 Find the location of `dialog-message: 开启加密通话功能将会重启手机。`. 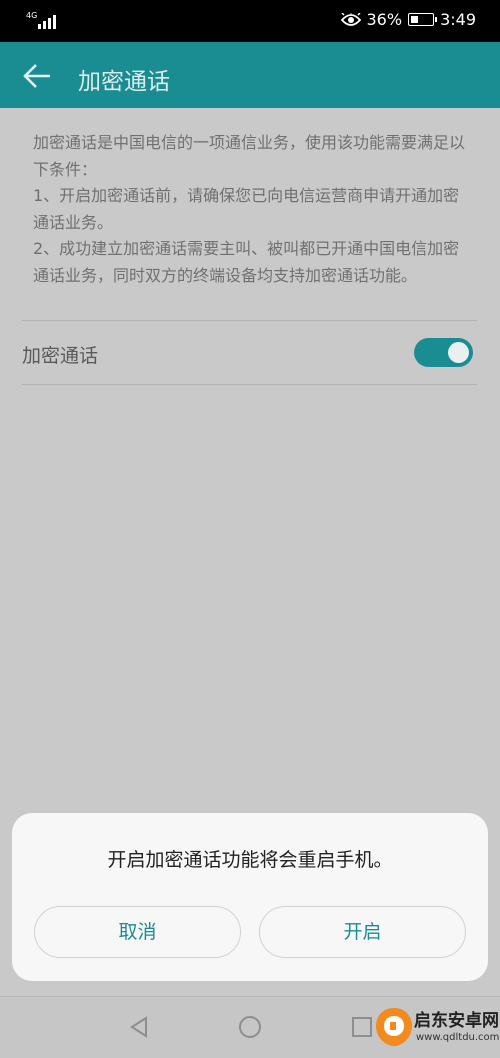

dialog-message: 开启加密通话功能将会重启手机。 is located at coordinates (250, 860).